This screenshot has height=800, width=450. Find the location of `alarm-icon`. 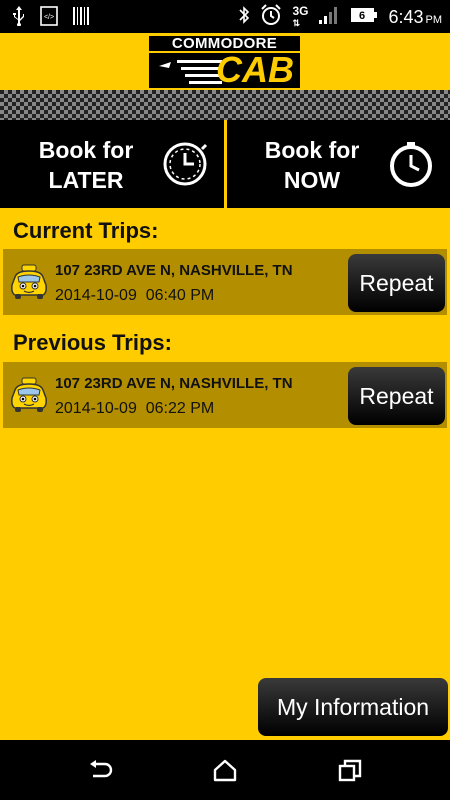

alarm-icon is located at coordinates (271, 17).